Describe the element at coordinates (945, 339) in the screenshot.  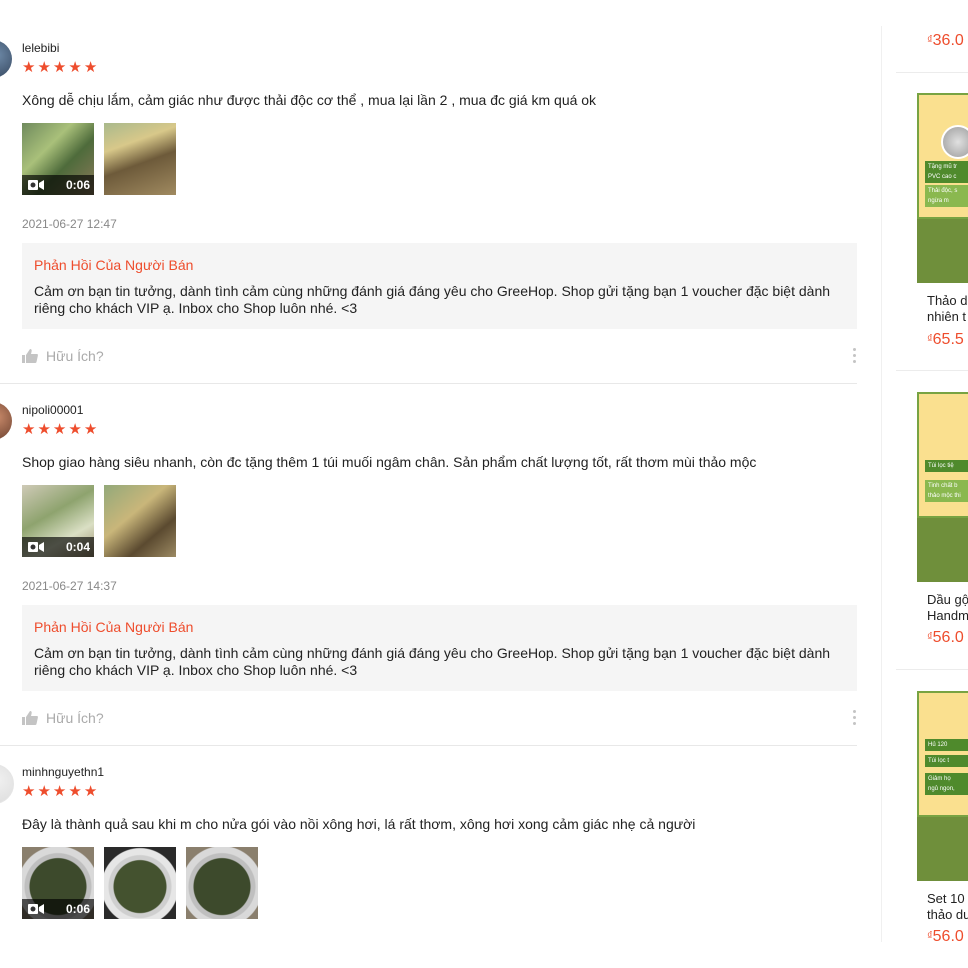
I see `product-price: ₫65.5` at that location.